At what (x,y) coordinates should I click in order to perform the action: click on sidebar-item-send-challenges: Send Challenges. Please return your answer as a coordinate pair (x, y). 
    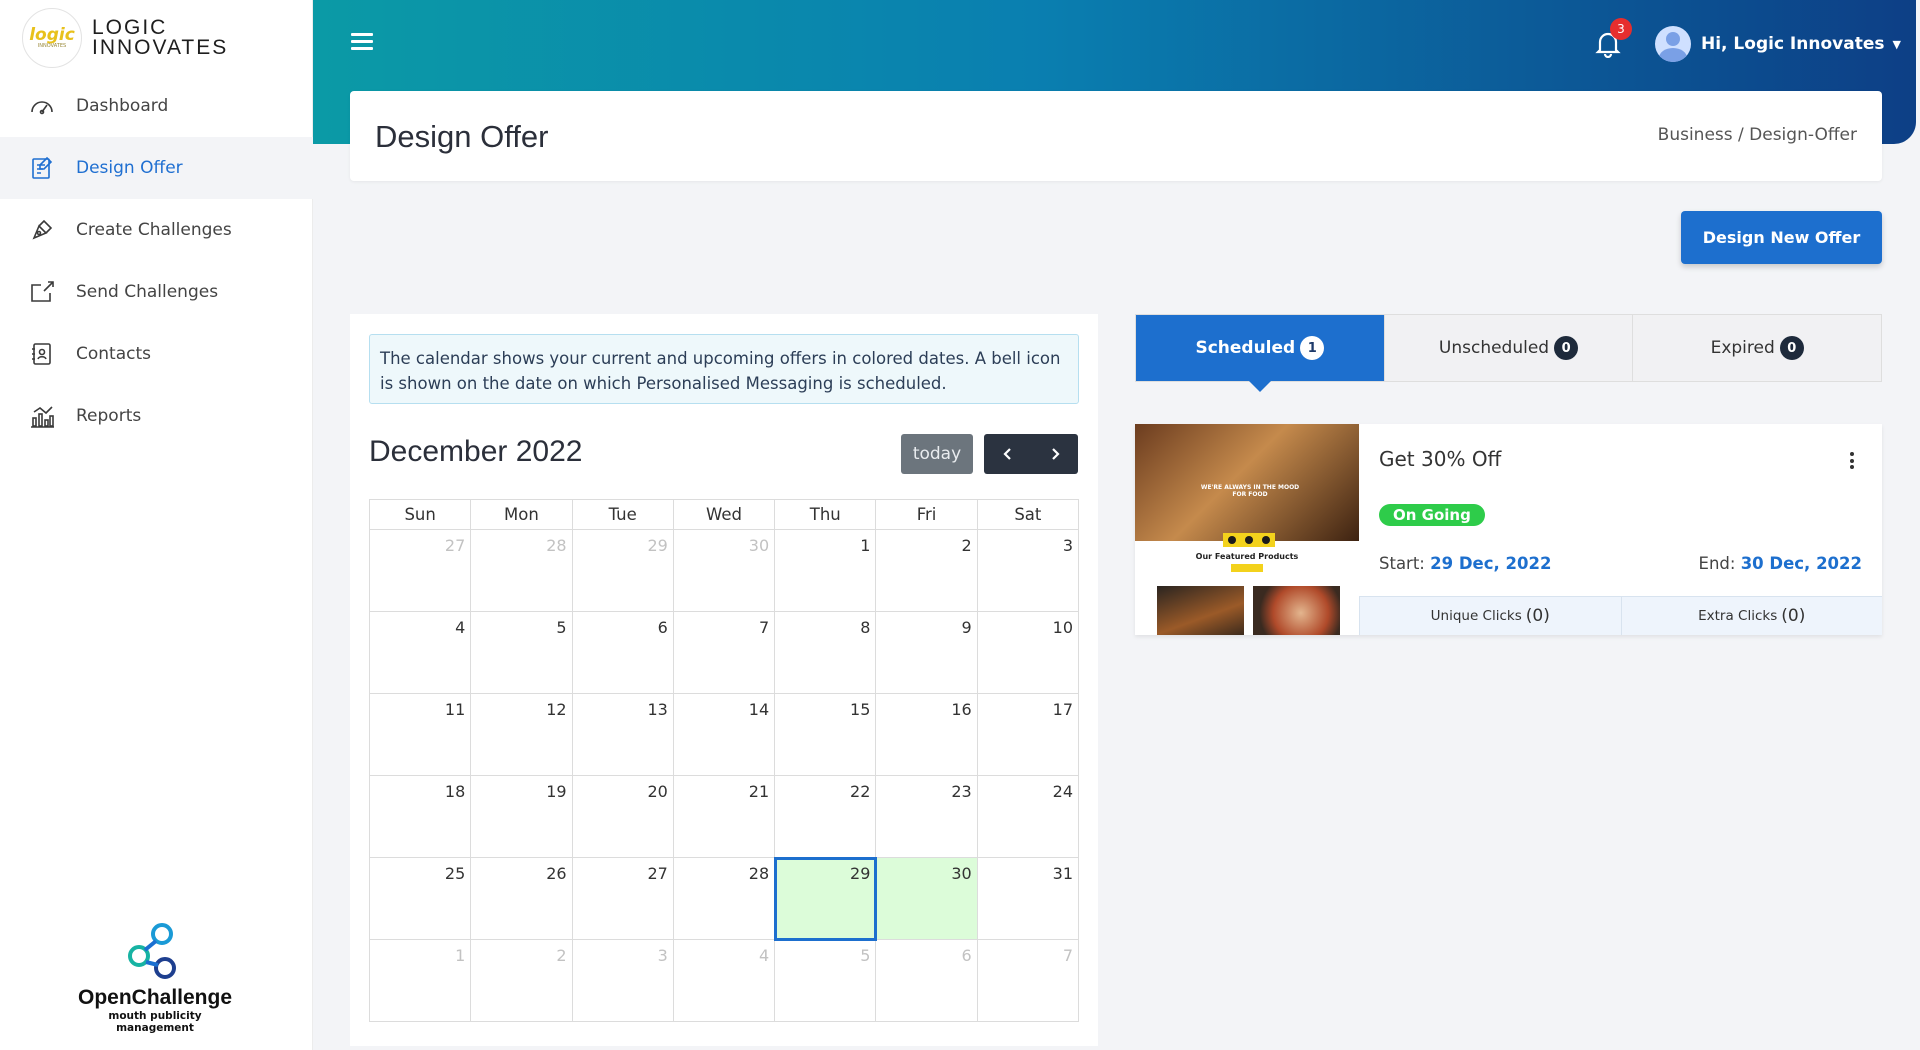
    Looking at the image, I should click on (156, 292).